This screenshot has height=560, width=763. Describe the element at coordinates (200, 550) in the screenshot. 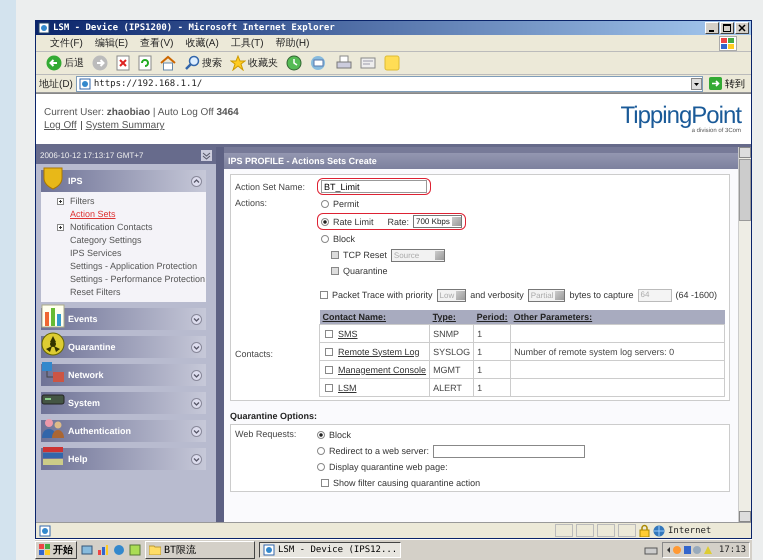

I see `taskbar-button: BT限流` at that location.